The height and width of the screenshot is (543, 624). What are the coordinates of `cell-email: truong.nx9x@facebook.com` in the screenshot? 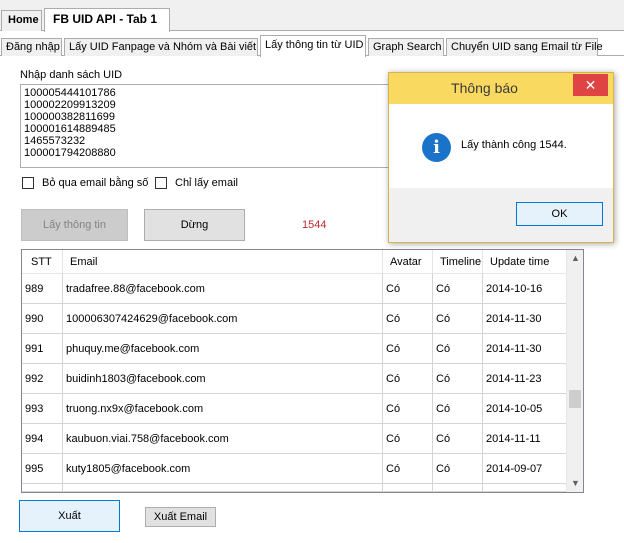 It's located at (223, 409).